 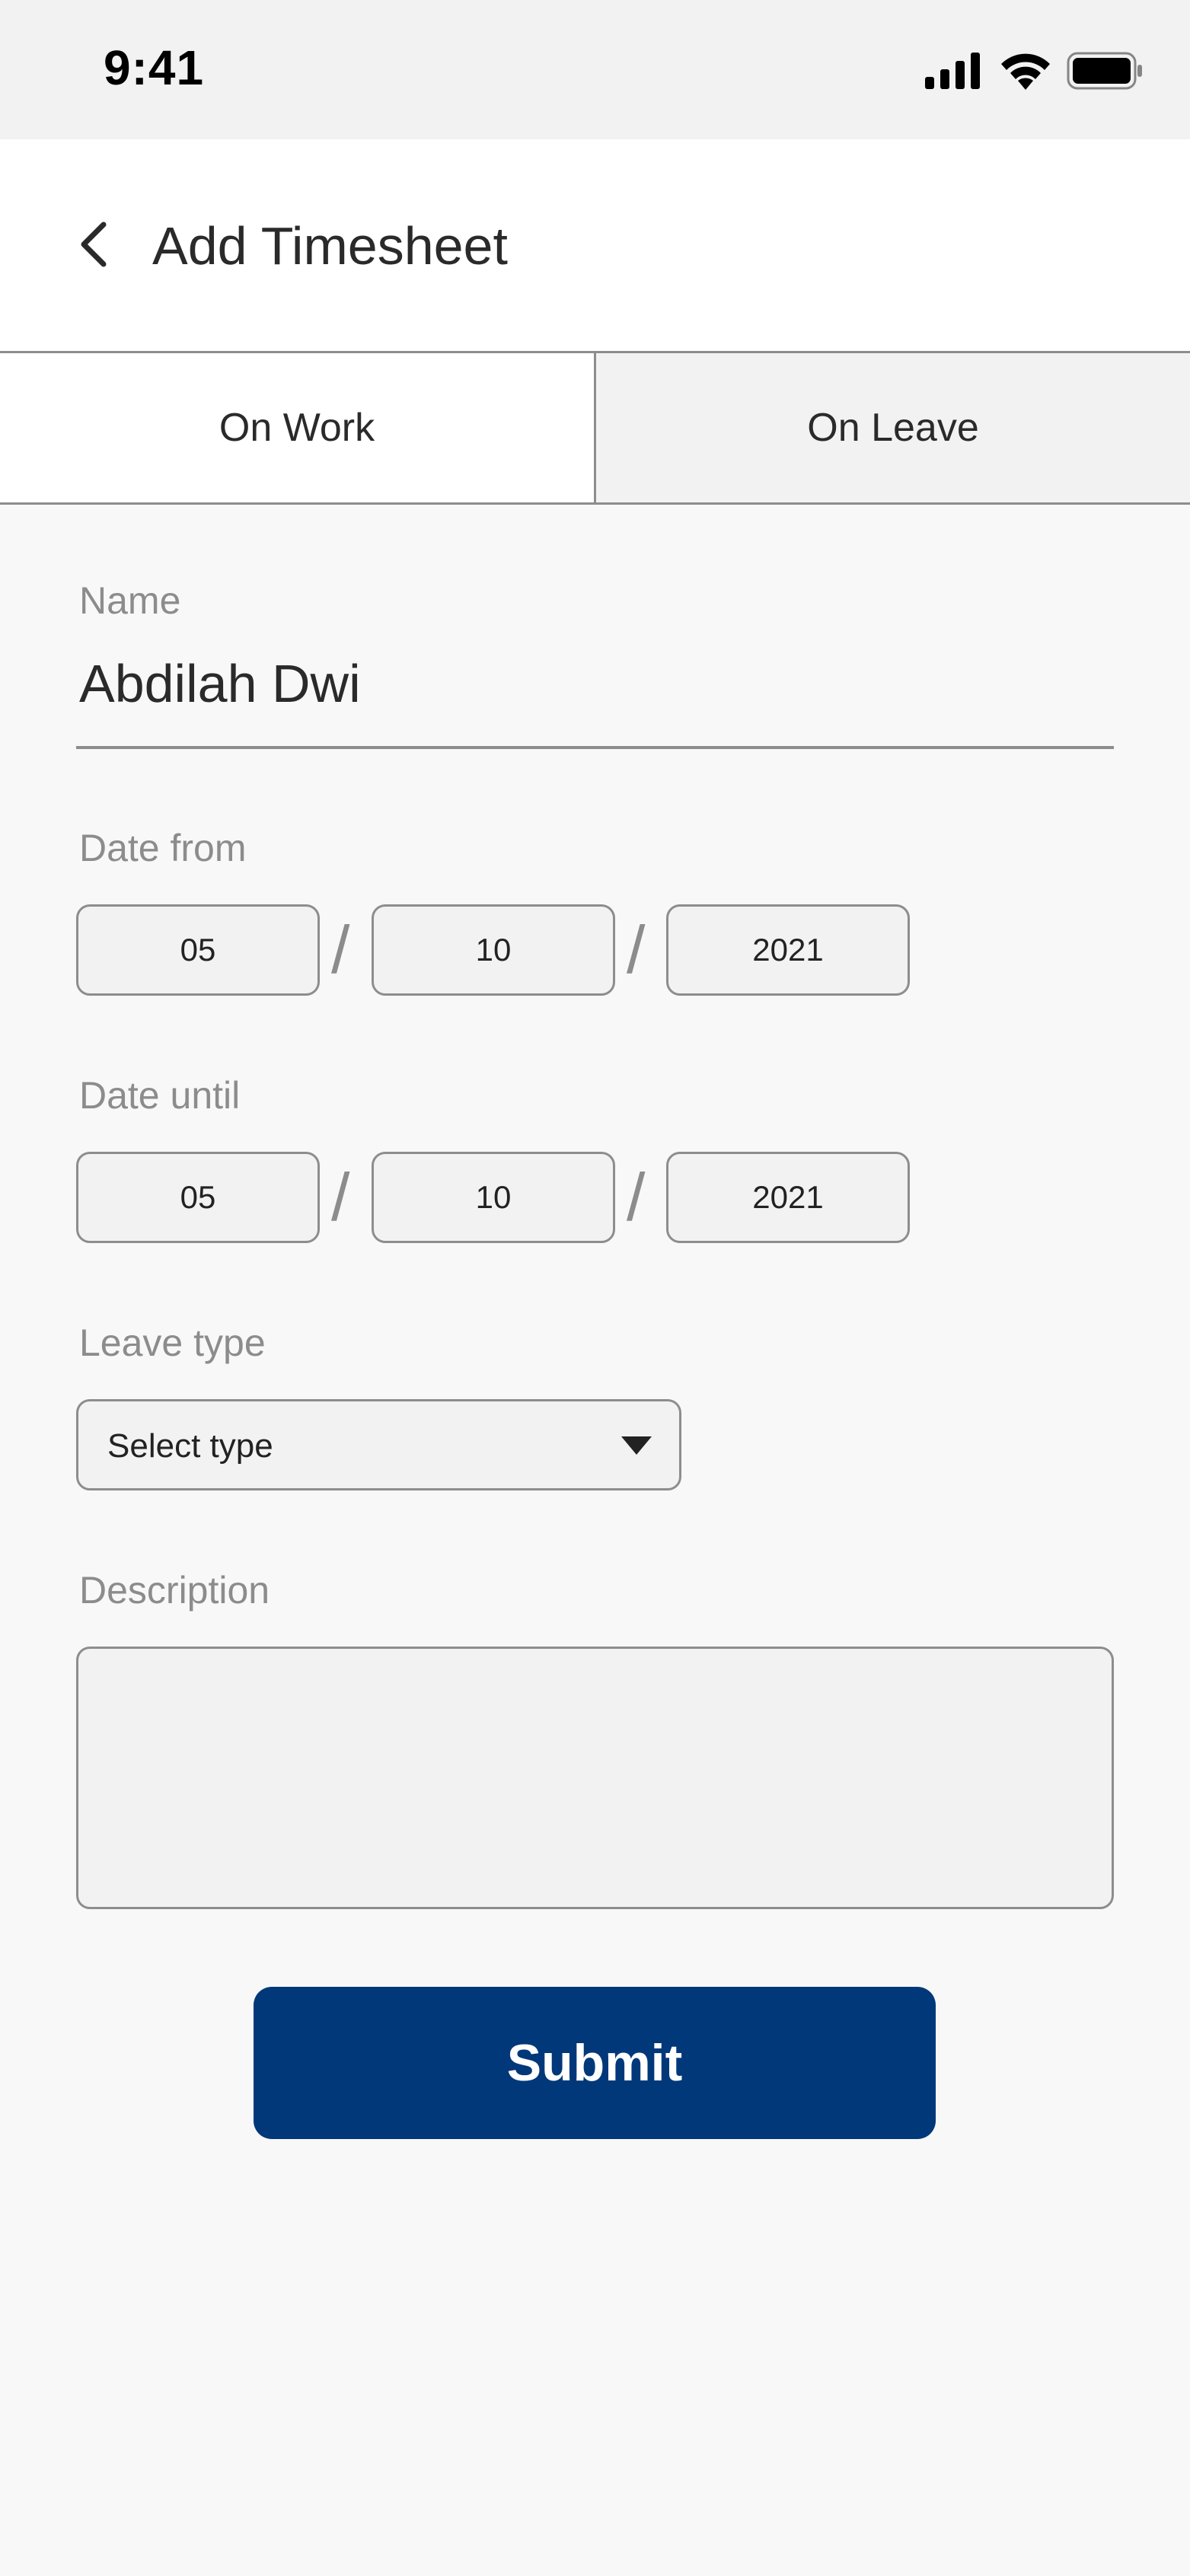 What do you see at coordinates (160, 1096) in the screenshot?
I see `date-until-label: Date until` at bounding box center [160, 1096].